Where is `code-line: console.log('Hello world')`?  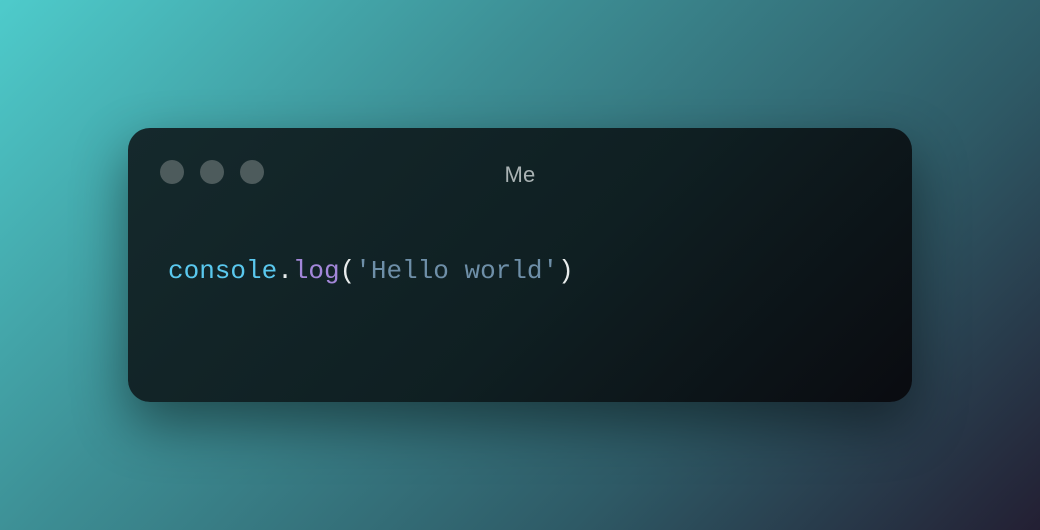 code-line: console.log('Hello world') is located at coordinates (371, 271).